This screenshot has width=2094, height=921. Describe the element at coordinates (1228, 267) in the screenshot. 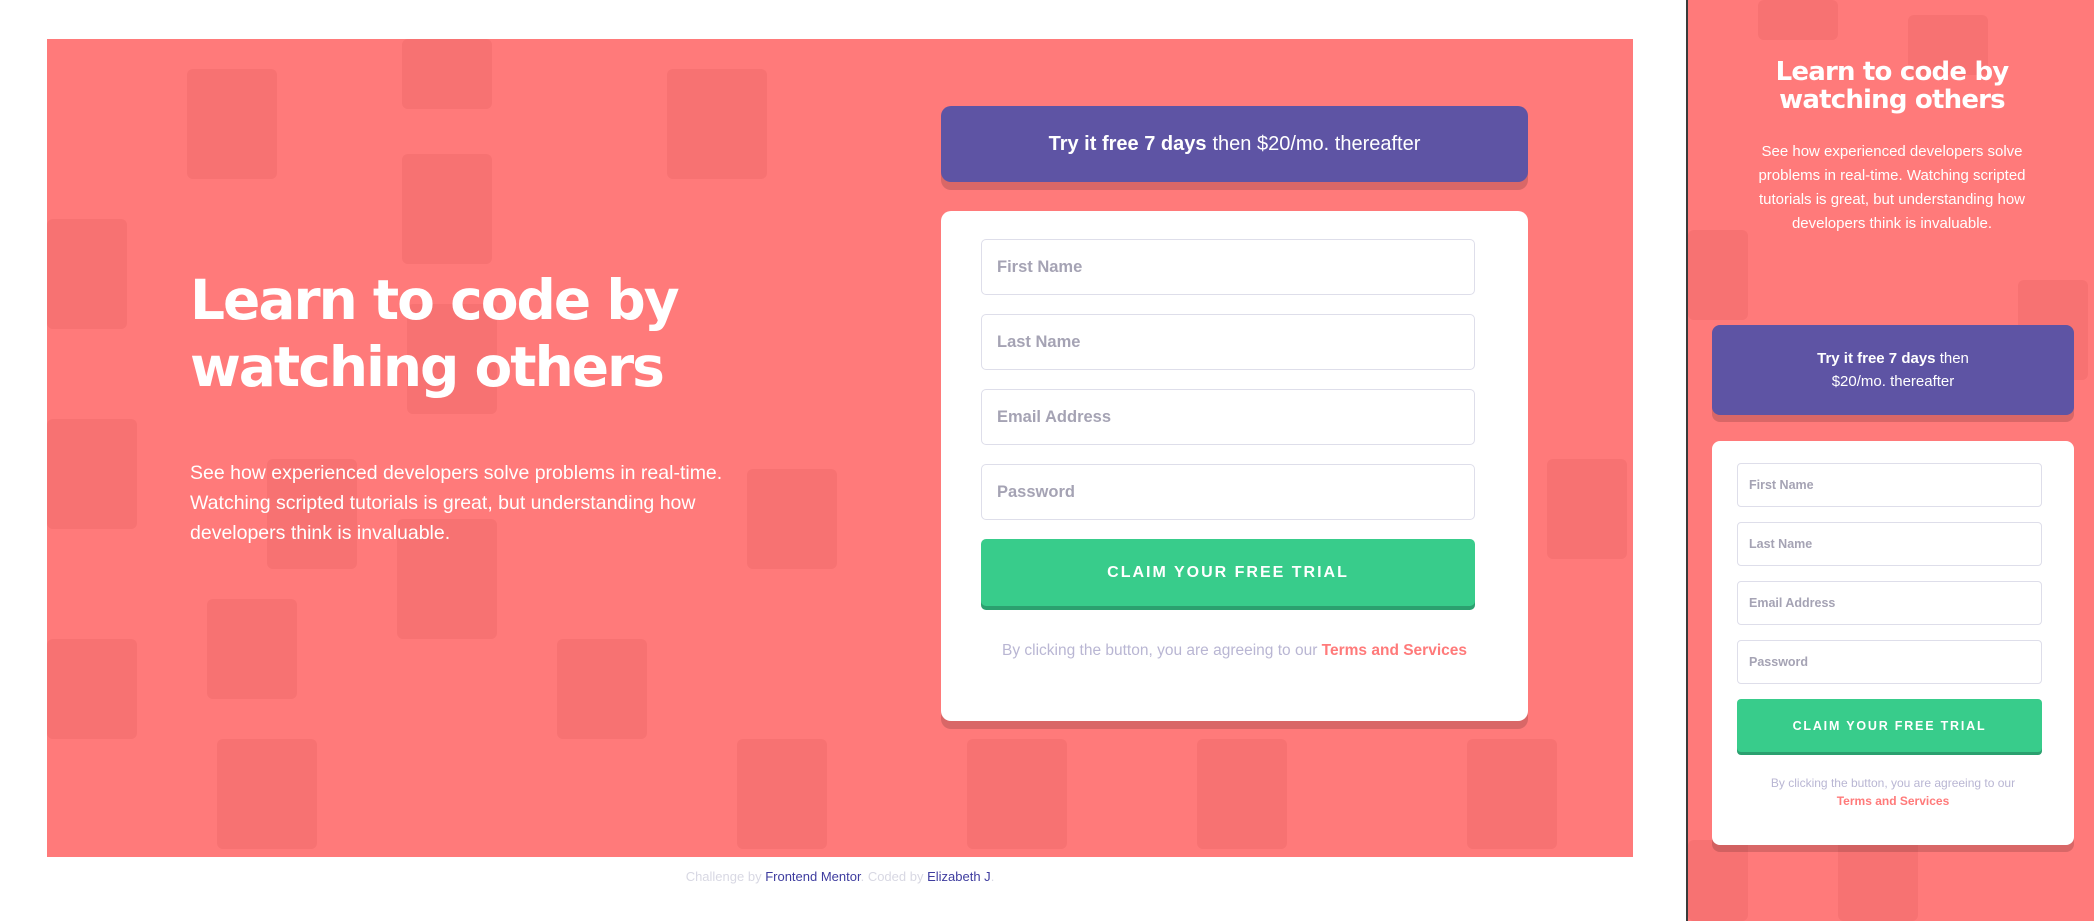

I see `first-name-field: First Name` at that location.